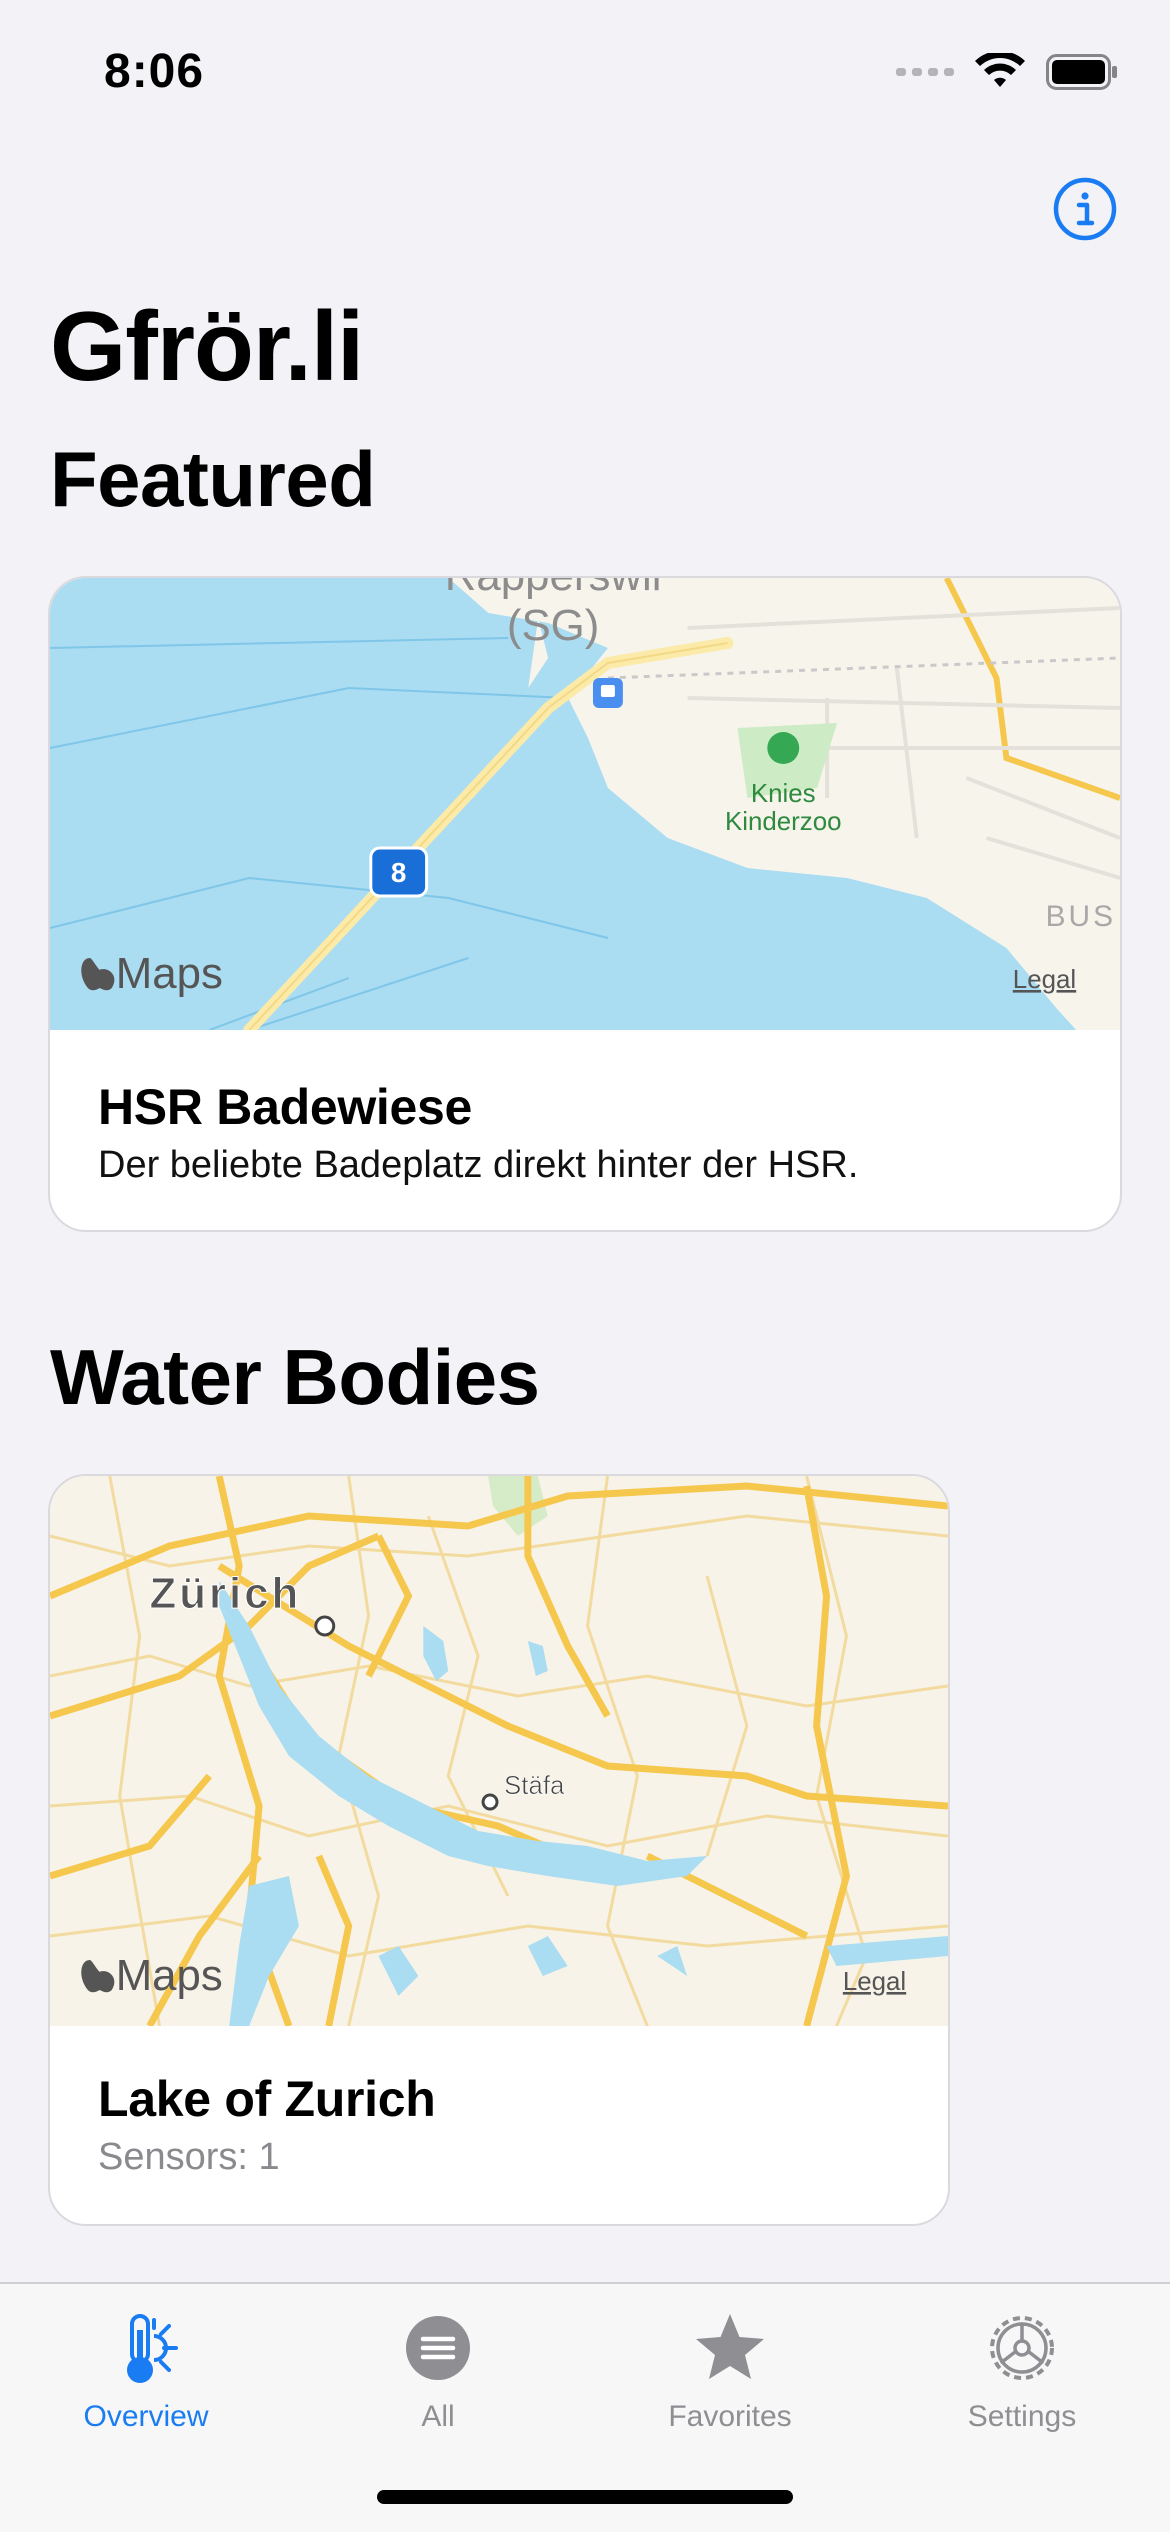  Describe the element at coordinates (226, 1593) in the screenshot. I see `map-label-city: Zürich` at that location.